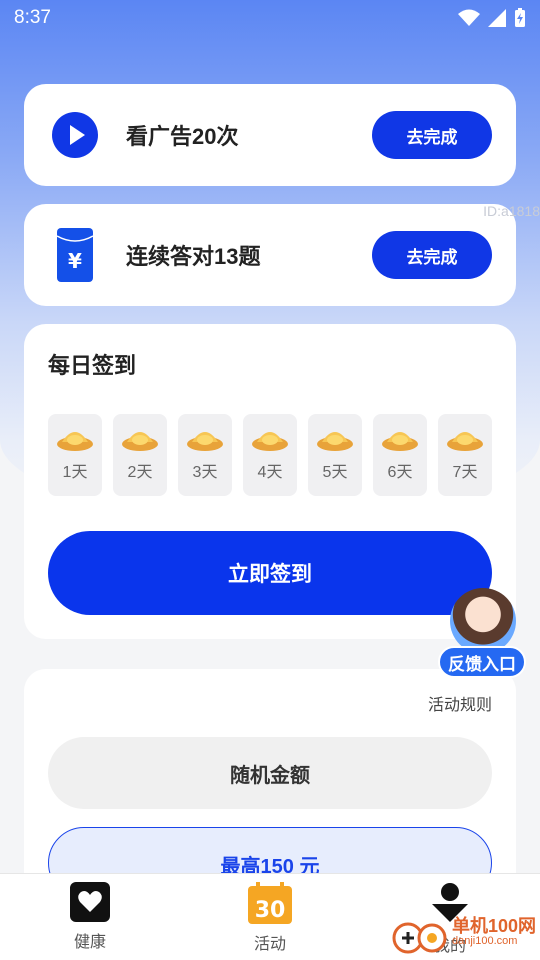  I want to click on tab-label: 健康, so click(89, 942).